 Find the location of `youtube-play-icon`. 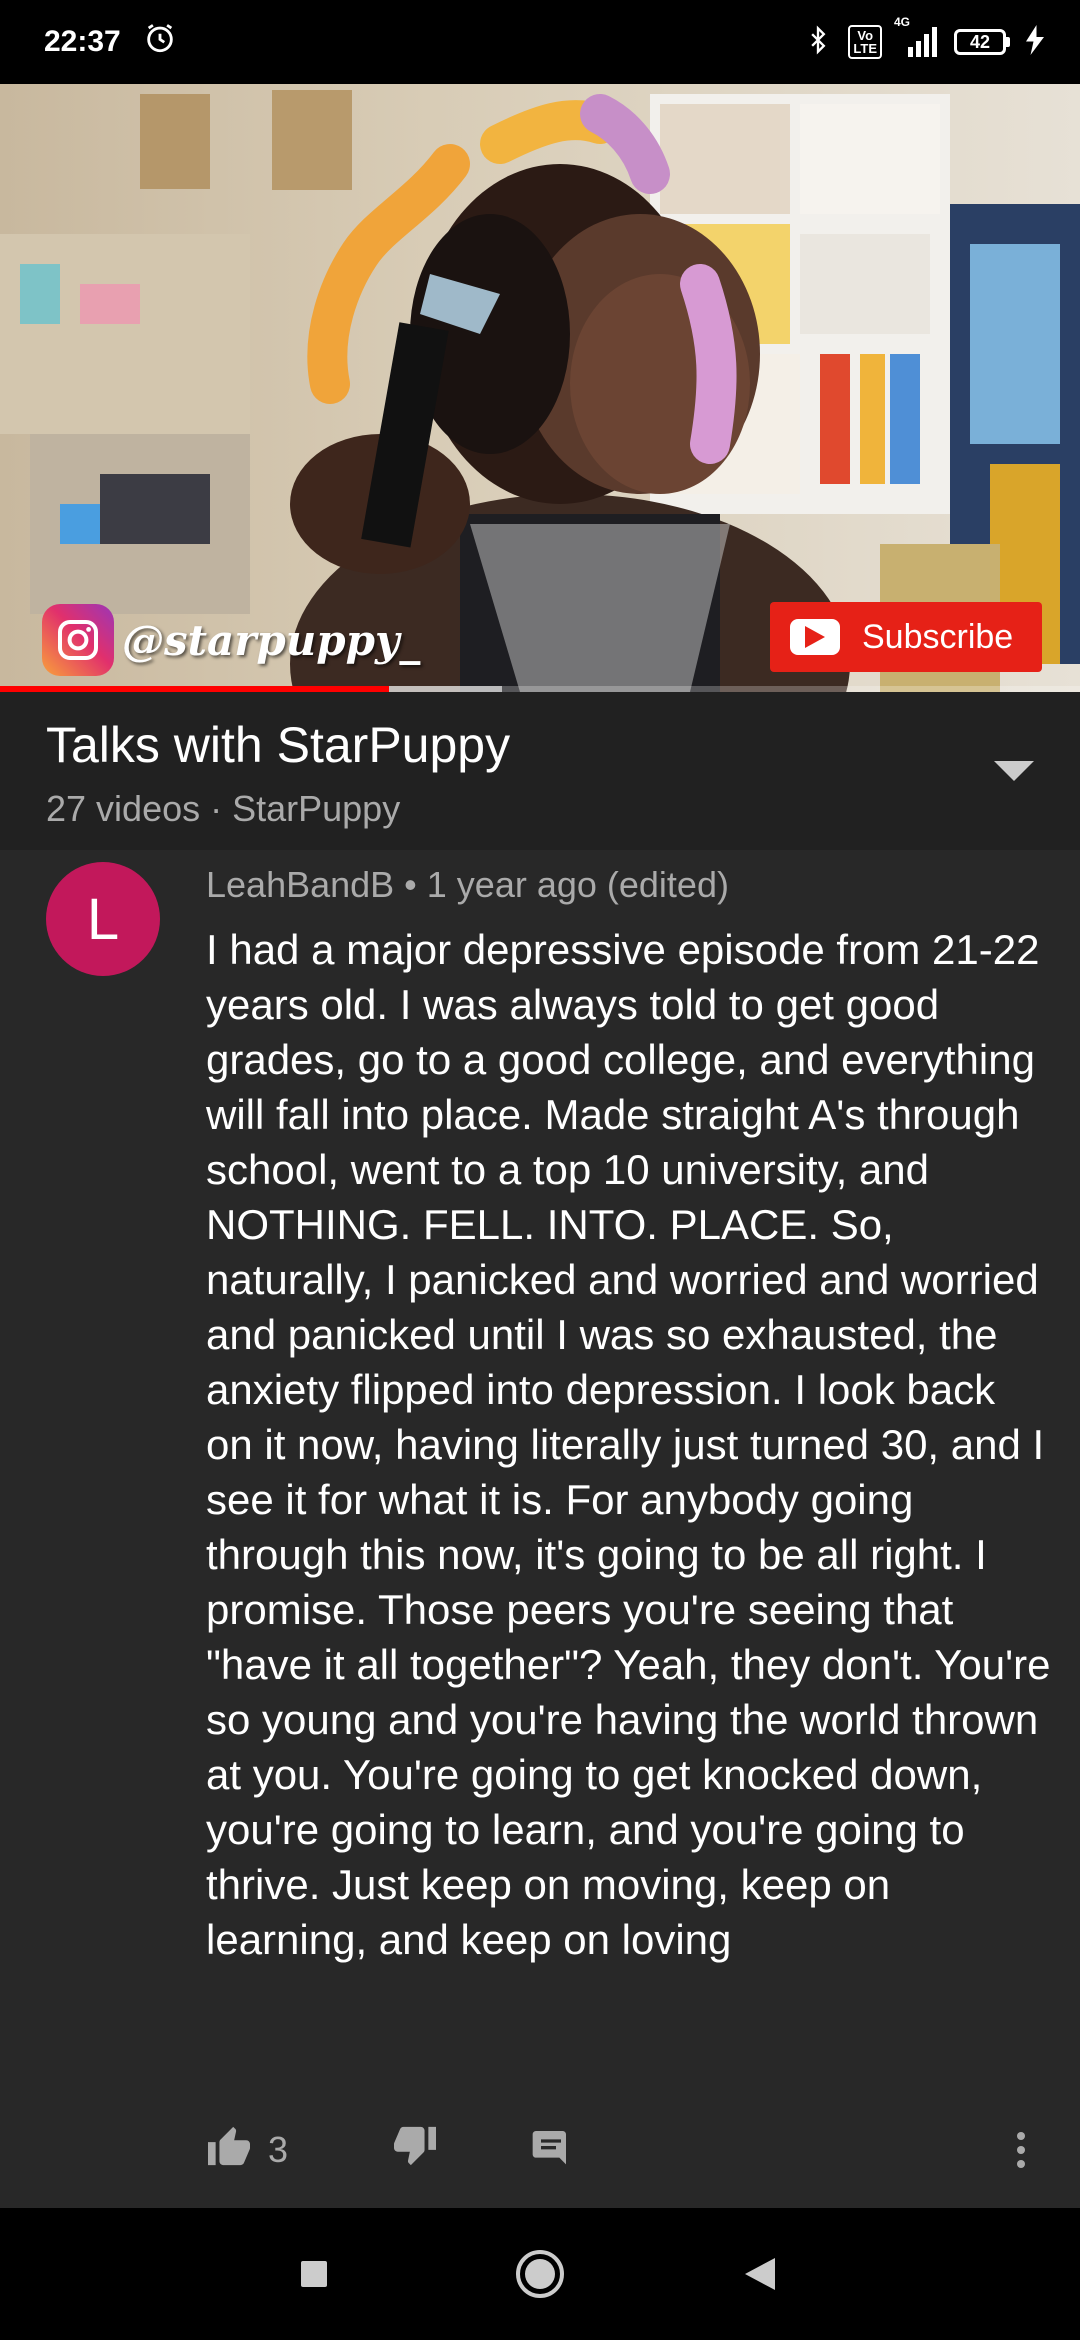

youtube-play-icon is located at coordinates (815, 637).